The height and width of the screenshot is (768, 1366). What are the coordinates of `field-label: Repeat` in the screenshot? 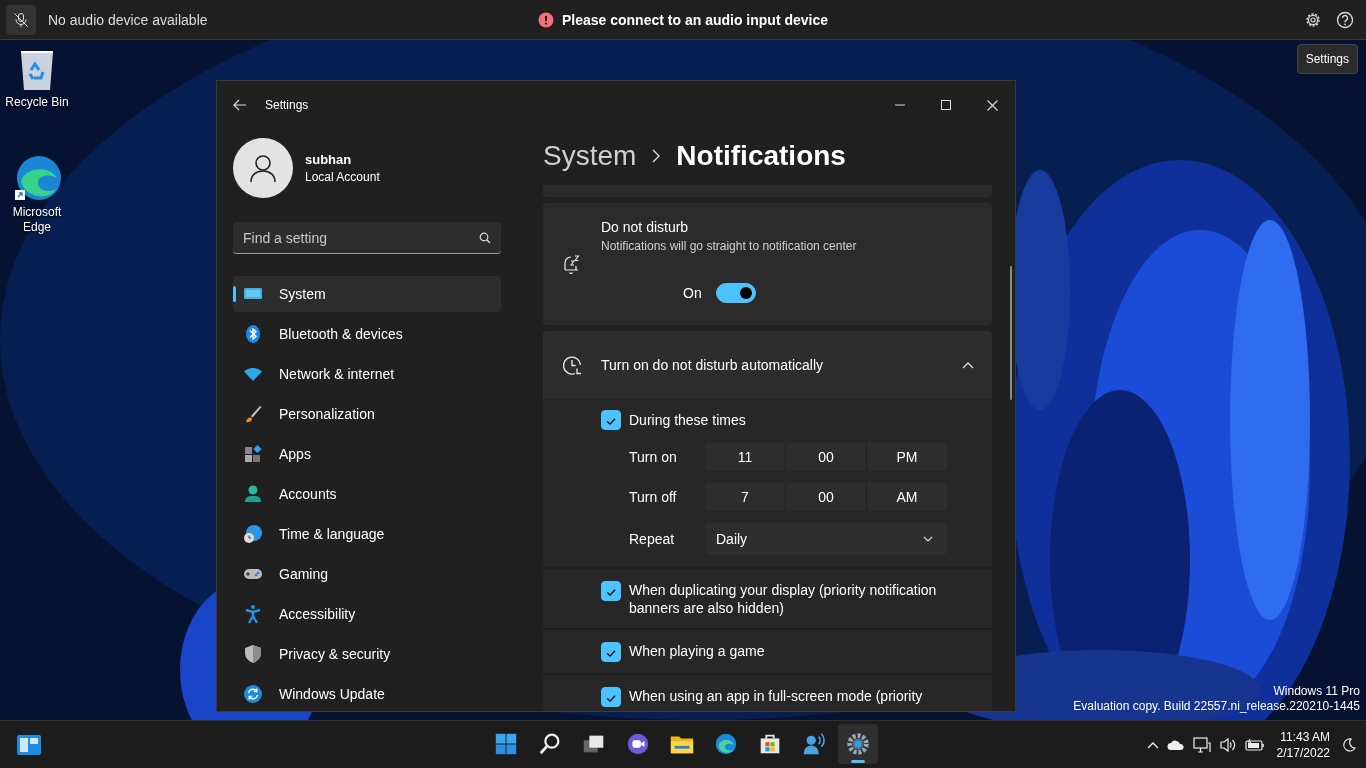 It's located at (652, 539).